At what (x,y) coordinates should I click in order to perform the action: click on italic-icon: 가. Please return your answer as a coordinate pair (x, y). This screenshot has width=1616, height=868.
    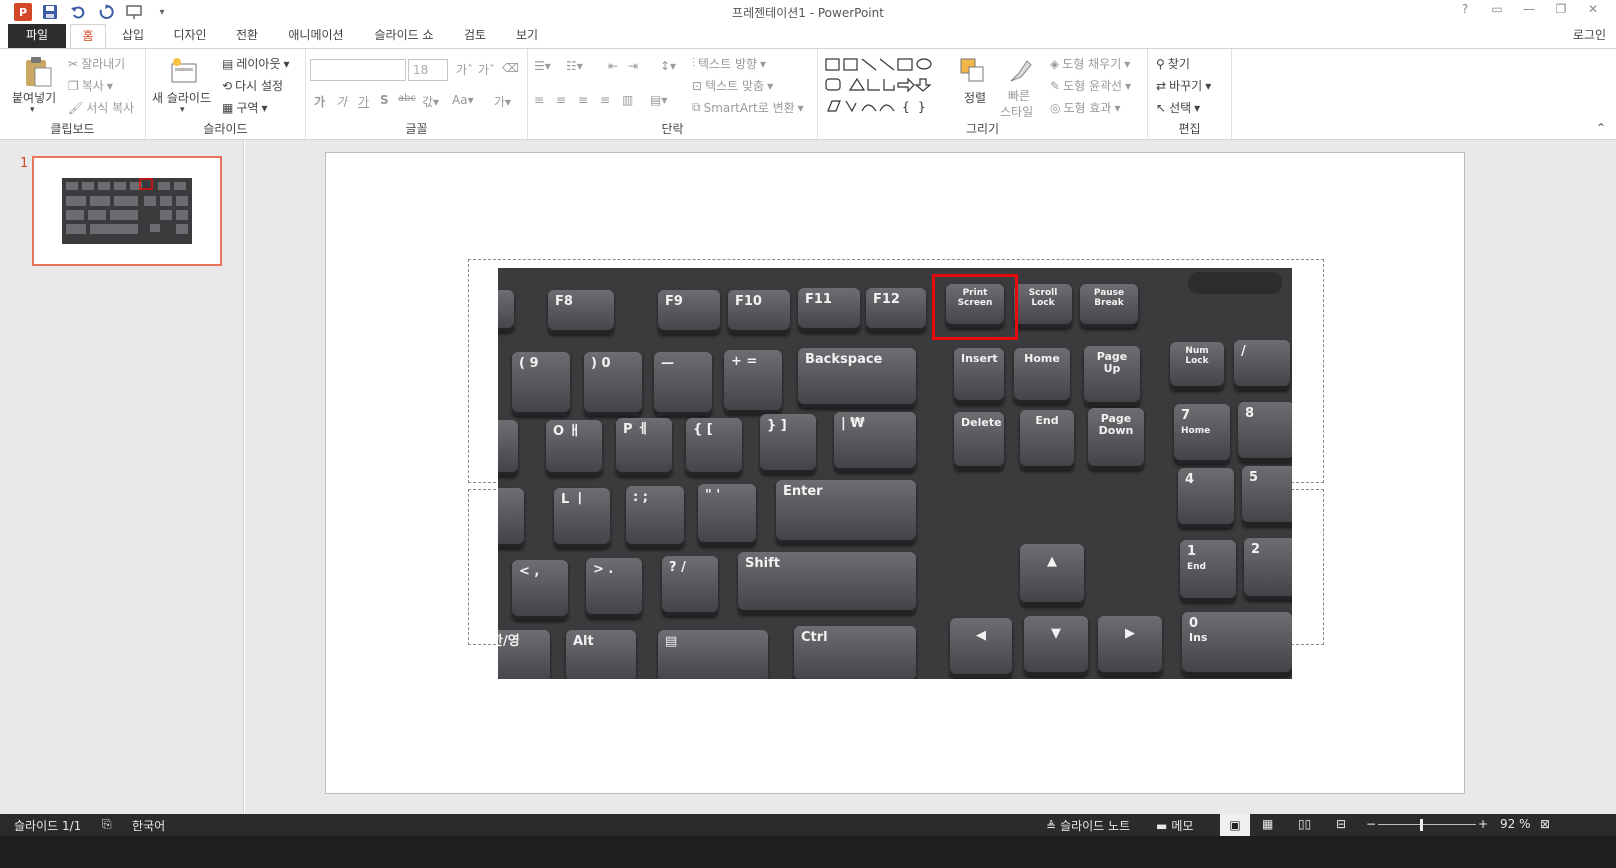
    Looking at the image, I should click on (341, 101).